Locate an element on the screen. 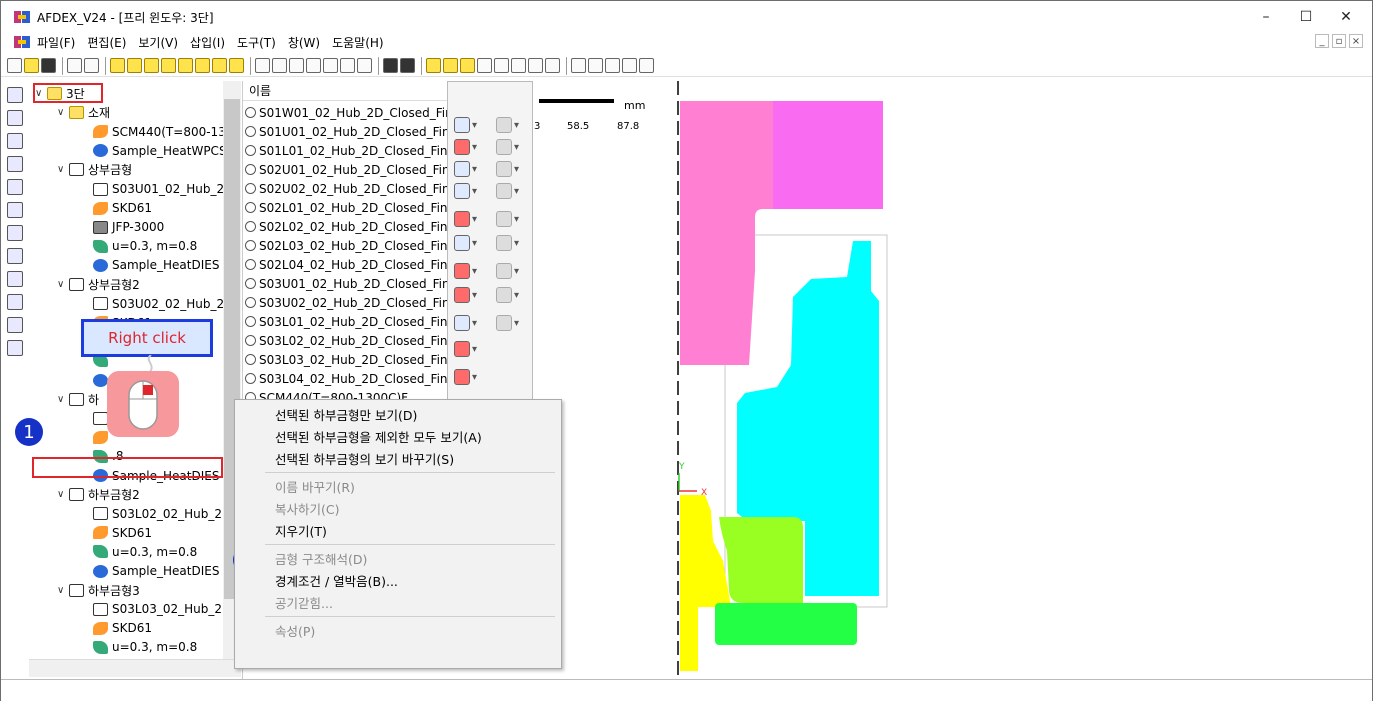  grid-icon is located at coordinates (407, 65).